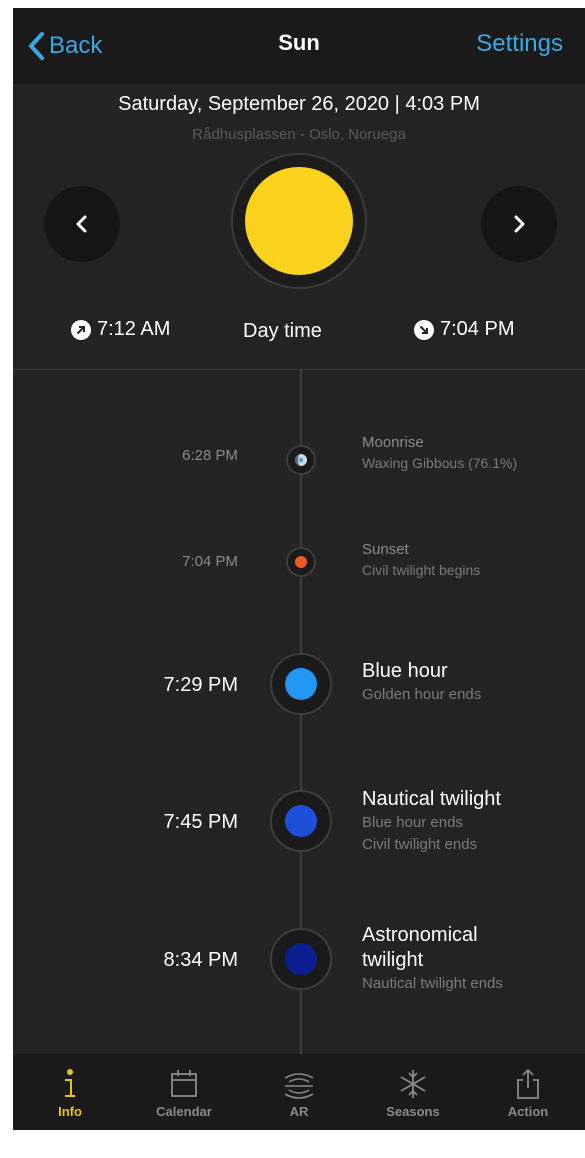 The width and height of the screenshot is (585, 1158). What do you see at coordinates (393, 960) in the screenshot?
I see `event-title-line2: twilight` at bounding box center [393, 960].